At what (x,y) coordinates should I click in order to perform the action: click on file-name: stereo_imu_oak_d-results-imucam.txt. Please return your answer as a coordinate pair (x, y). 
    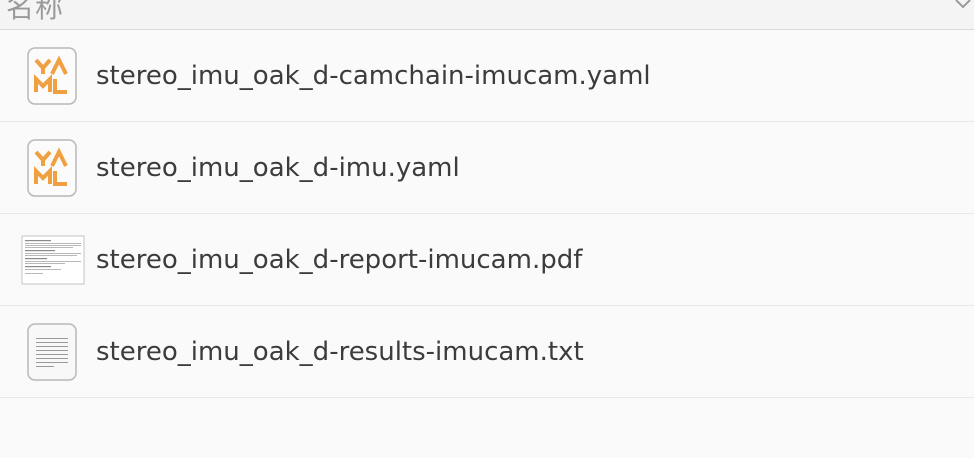
    Looking at the image, I should click on (340, 352).